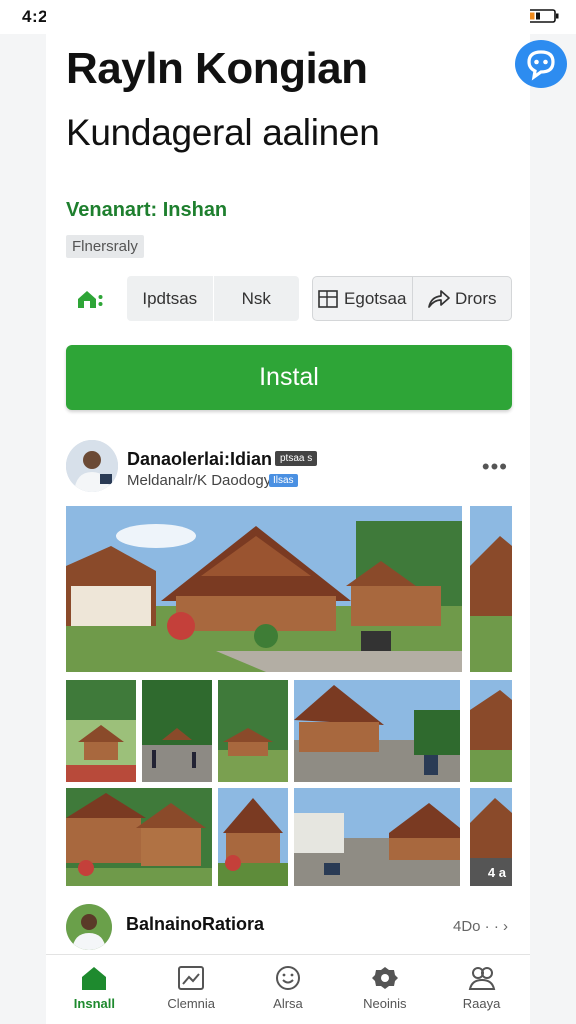 Image resolution: width=576 pixels, height=1024 pixels. Describe the element at coordinates (328, 298) in the screenshot. I see `grid-icon` at that location.